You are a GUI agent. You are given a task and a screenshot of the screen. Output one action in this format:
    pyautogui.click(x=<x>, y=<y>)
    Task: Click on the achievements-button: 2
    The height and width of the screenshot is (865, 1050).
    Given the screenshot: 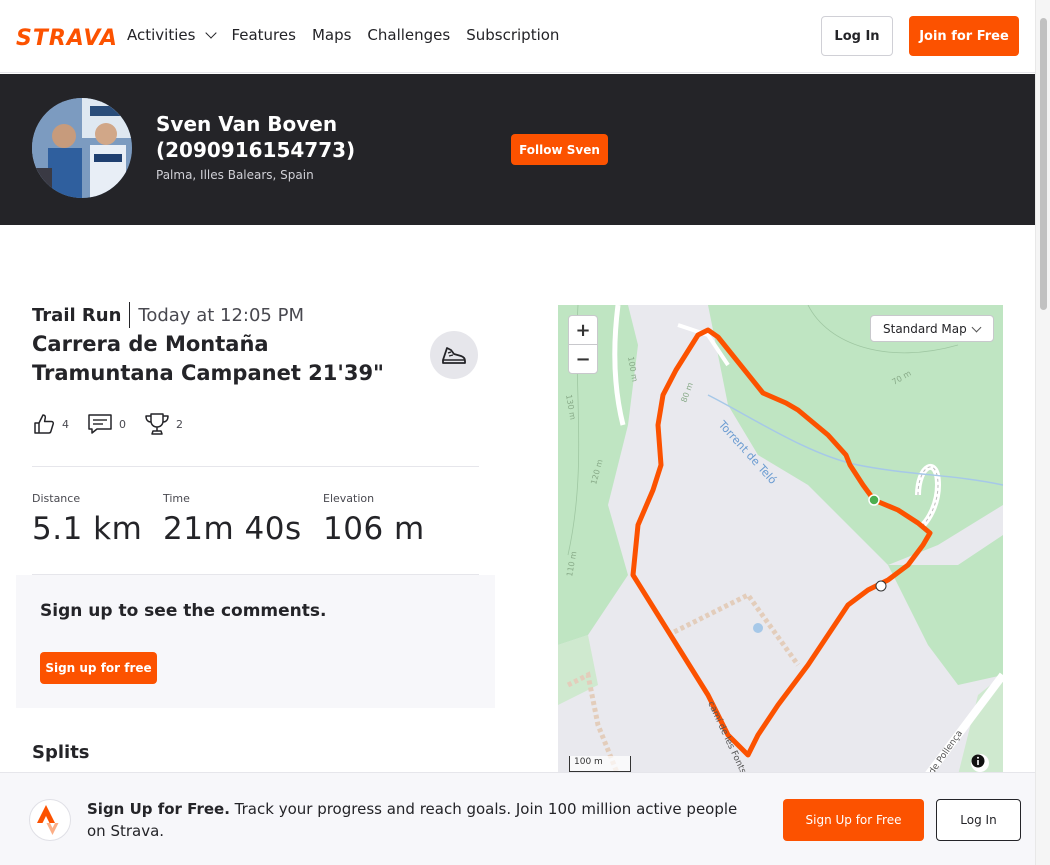 What is the action you would take?
    pyautogui.click(x=163, y=424)
    